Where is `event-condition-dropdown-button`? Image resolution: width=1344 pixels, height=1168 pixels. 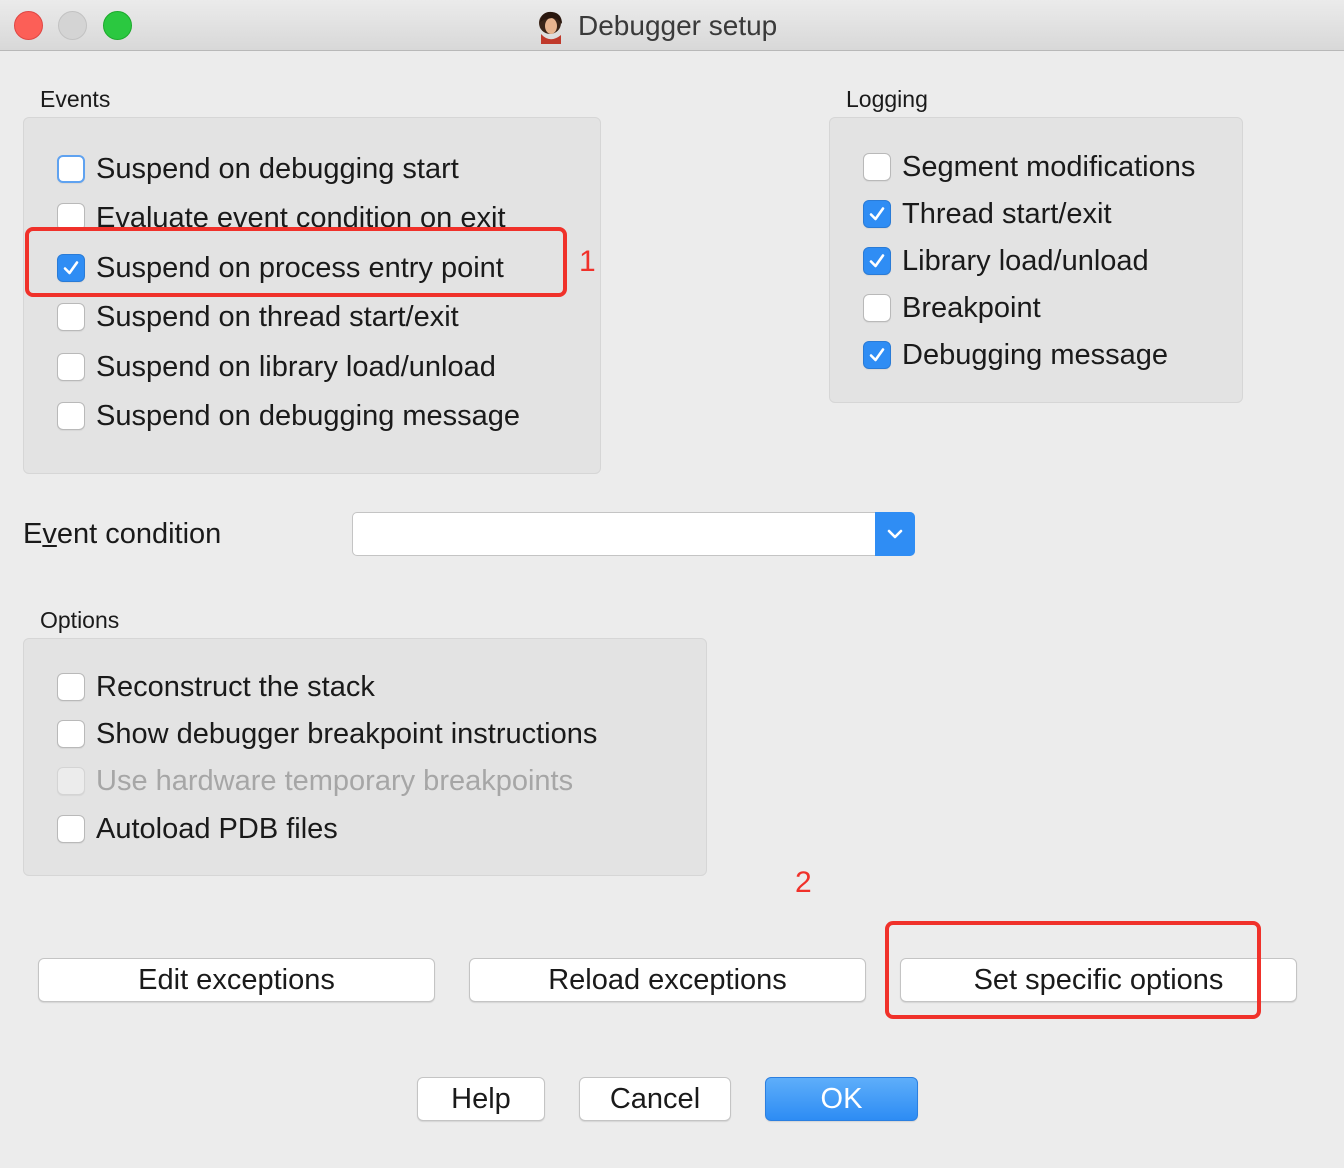
event-condition-dropdown-button is located at coordinates (895, 534).